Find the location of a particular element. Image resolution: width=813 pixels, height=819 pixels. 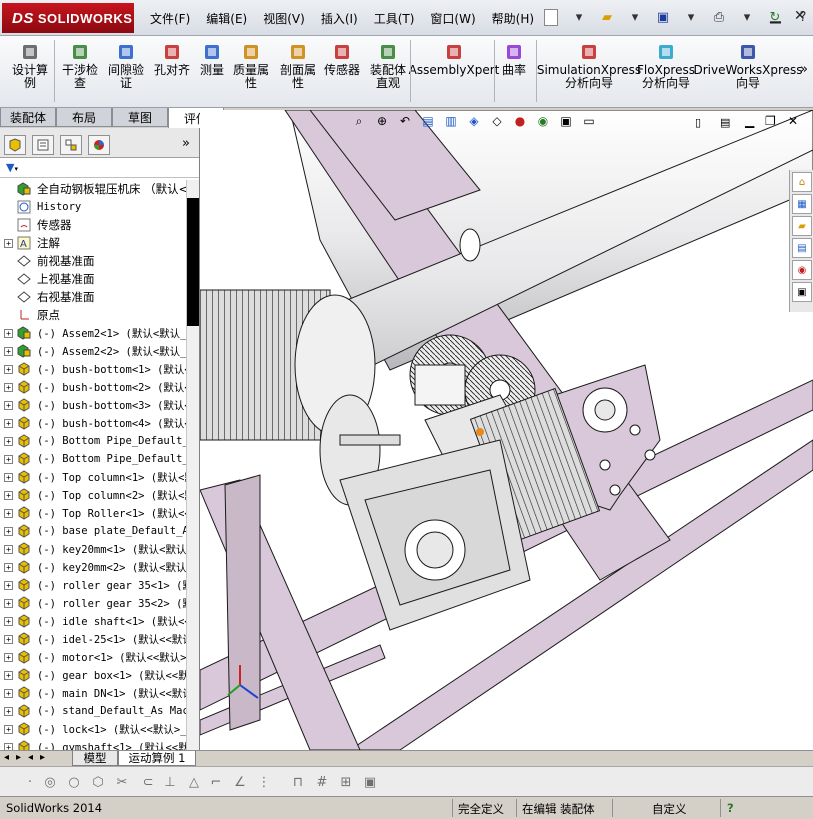

command-sensor: 传感器 is located at coordinates (342, 59).